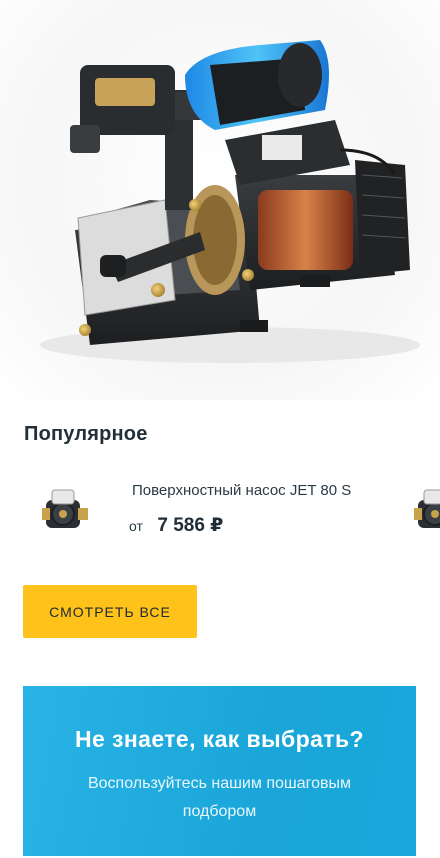  What do you see at coordinates (110, 611) in the screenshot?
I see `view-all-button: Смотреть все` at bounding box center [110, 611].